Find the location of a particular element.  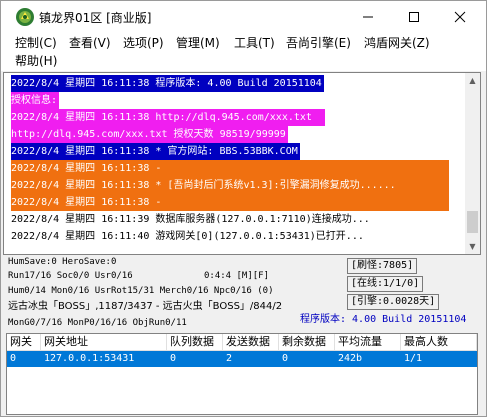

menu-control: 控制(C) is located at coordinates (36, 43).